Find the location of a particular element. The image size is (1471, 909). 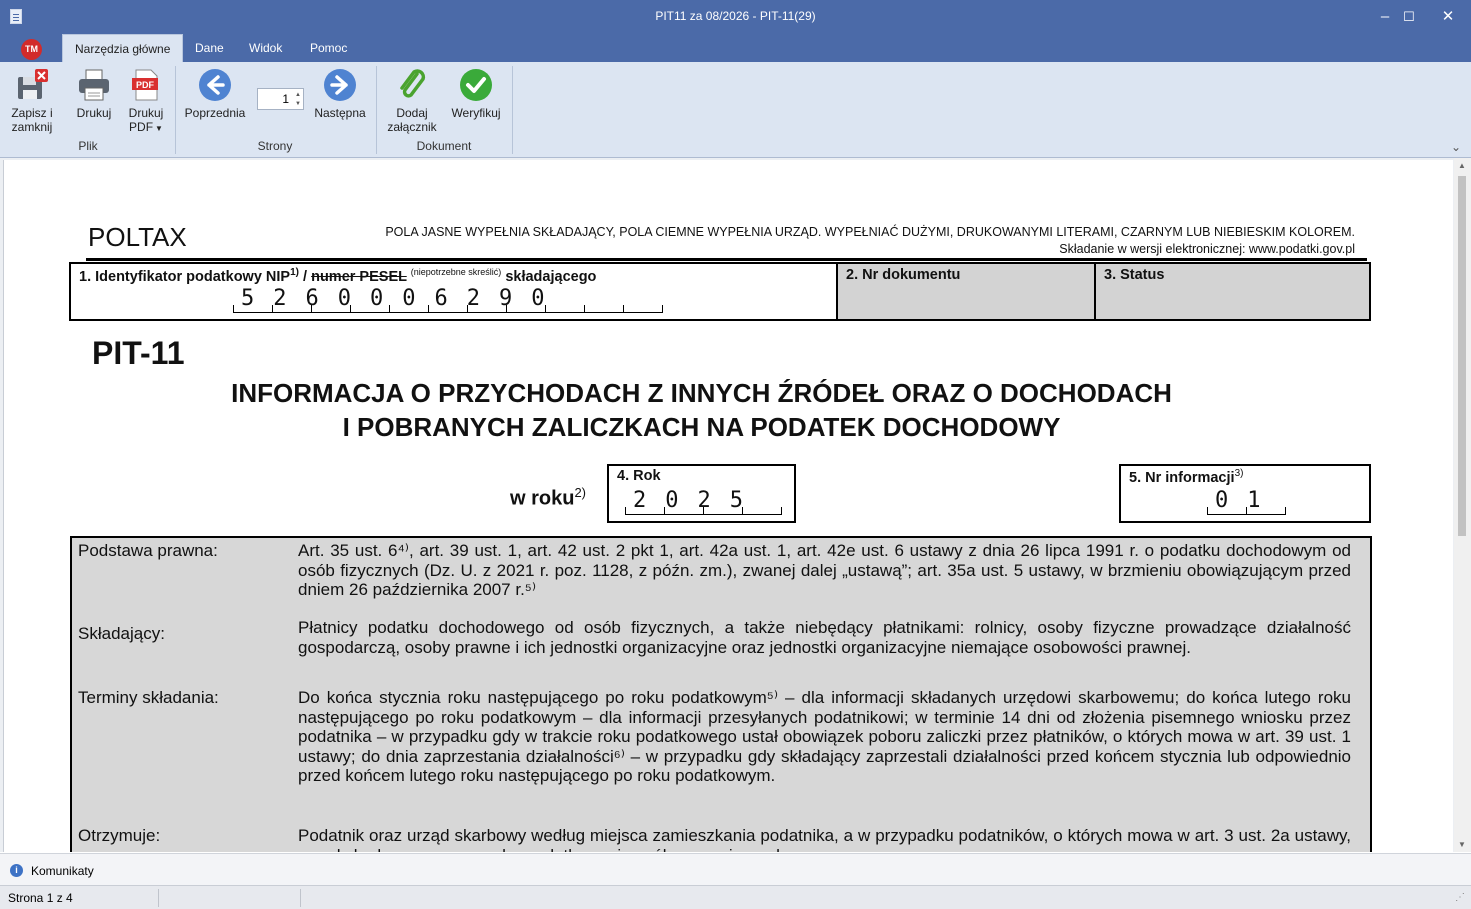

title-bar: PIT11 za 08/2026 - PIT-11(29) – ☐ ✕ is located at coordinates (735, 17).